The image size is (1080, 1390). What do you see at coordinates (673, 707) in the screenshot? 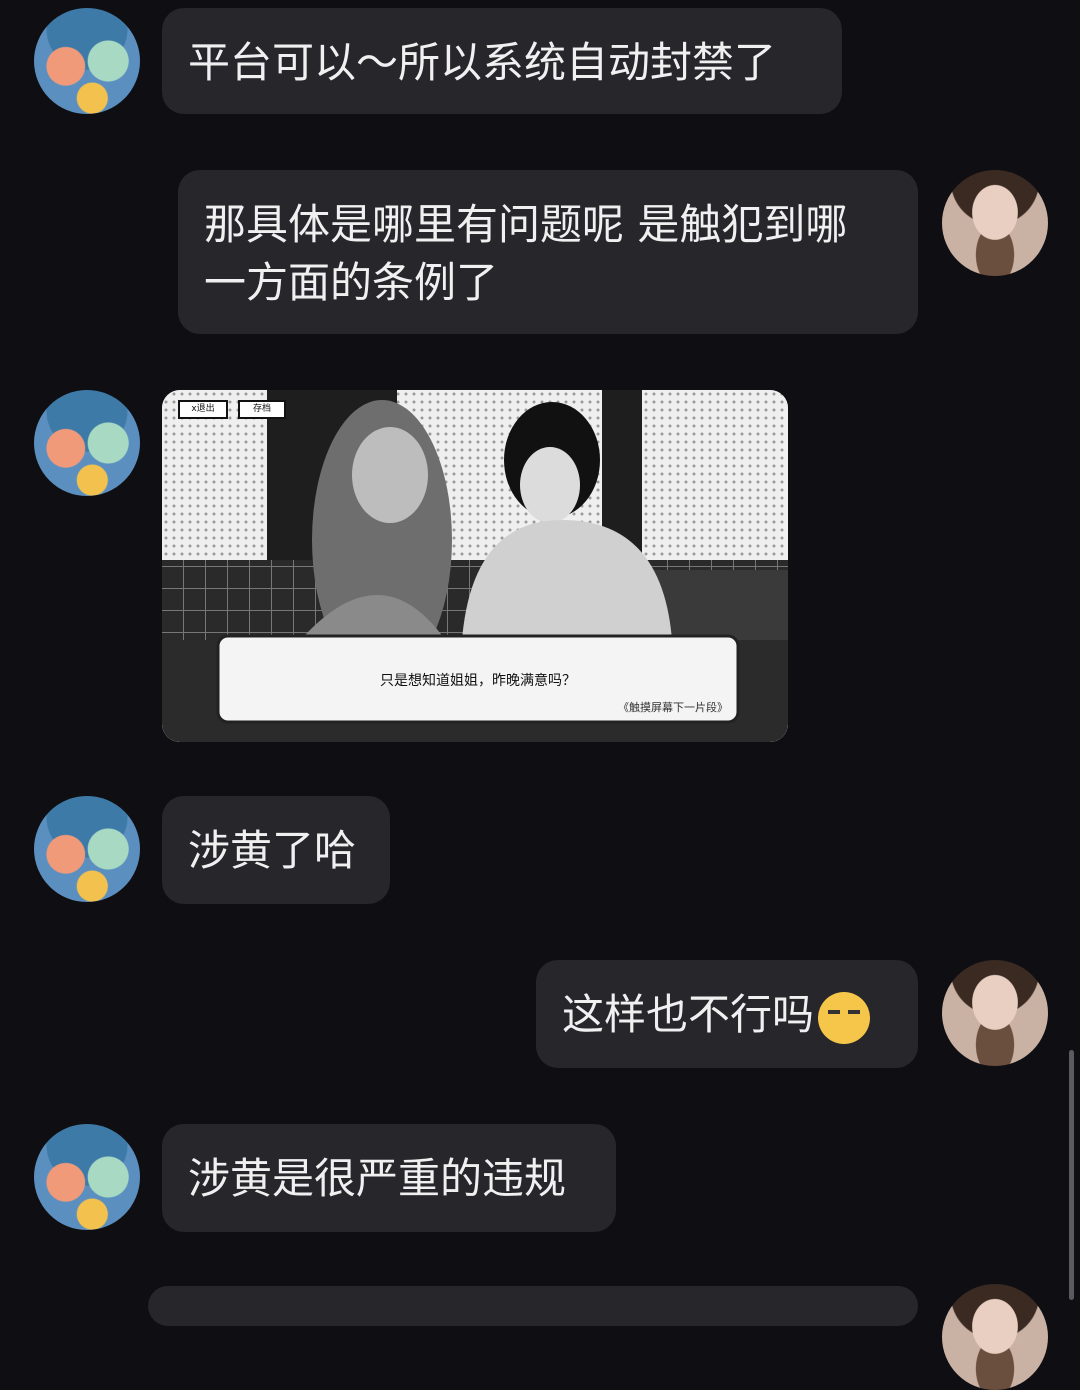
I see `next-hint: 《触摸屏幕下一片段》` at bounding box center [673, 707].